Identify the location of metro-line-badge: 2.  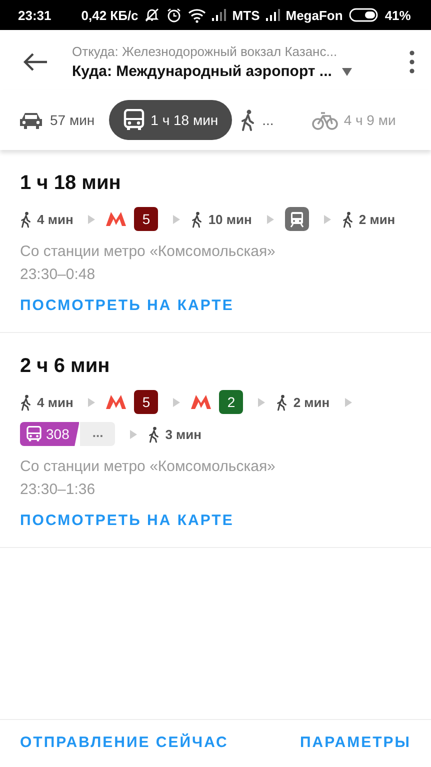
(231, 402).